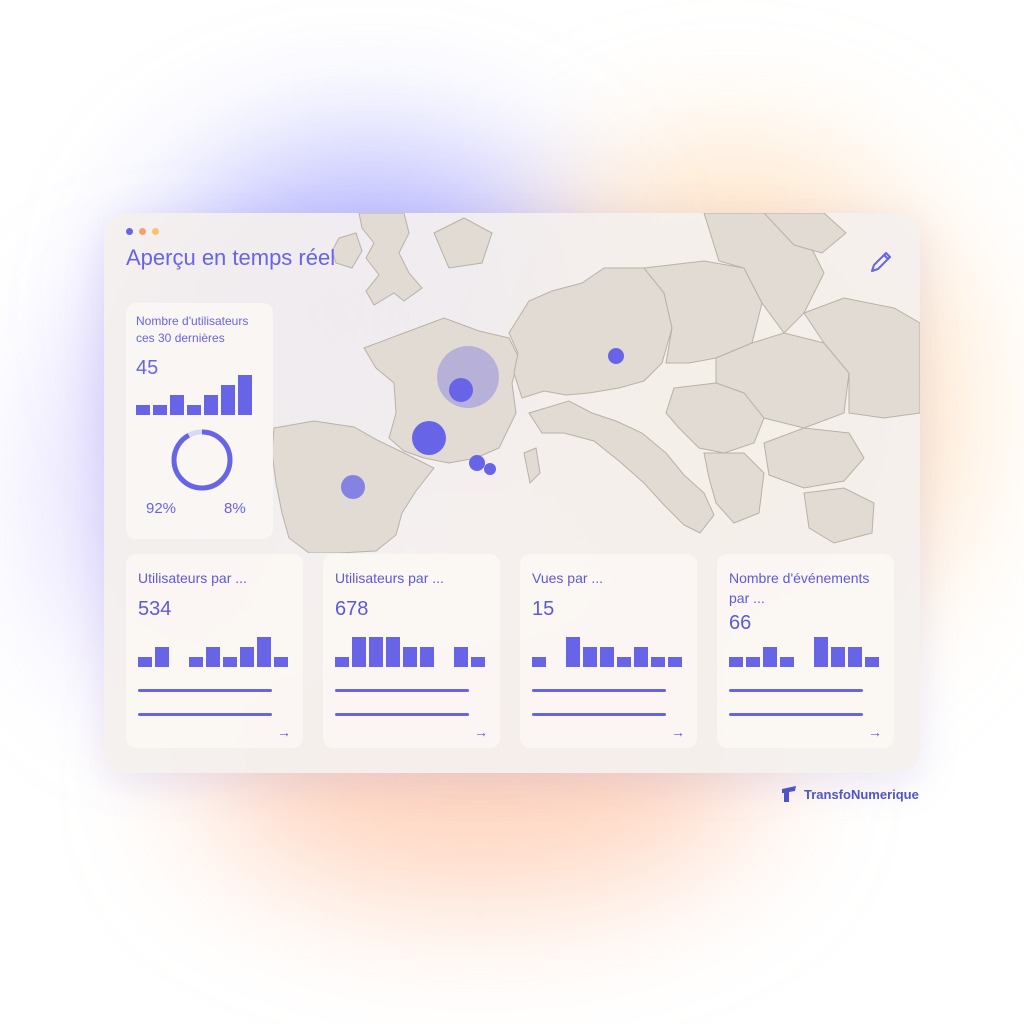 The height and width of the screenshot is (1024, 1024). What do you see at coordinates (789, 794) in the screenshot?
I see `brand-logo-icon` at bounding box center [789, 794].